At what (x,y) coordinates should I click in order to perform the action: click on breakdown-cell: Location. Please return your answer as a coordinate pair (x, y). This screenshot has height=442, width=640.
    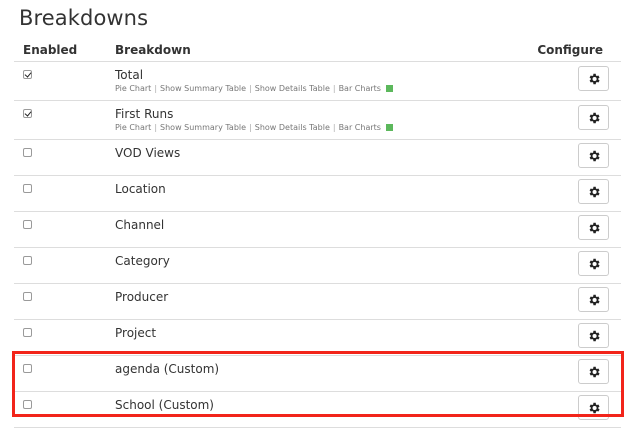
    Looking at the image, I should click on (241, 193).